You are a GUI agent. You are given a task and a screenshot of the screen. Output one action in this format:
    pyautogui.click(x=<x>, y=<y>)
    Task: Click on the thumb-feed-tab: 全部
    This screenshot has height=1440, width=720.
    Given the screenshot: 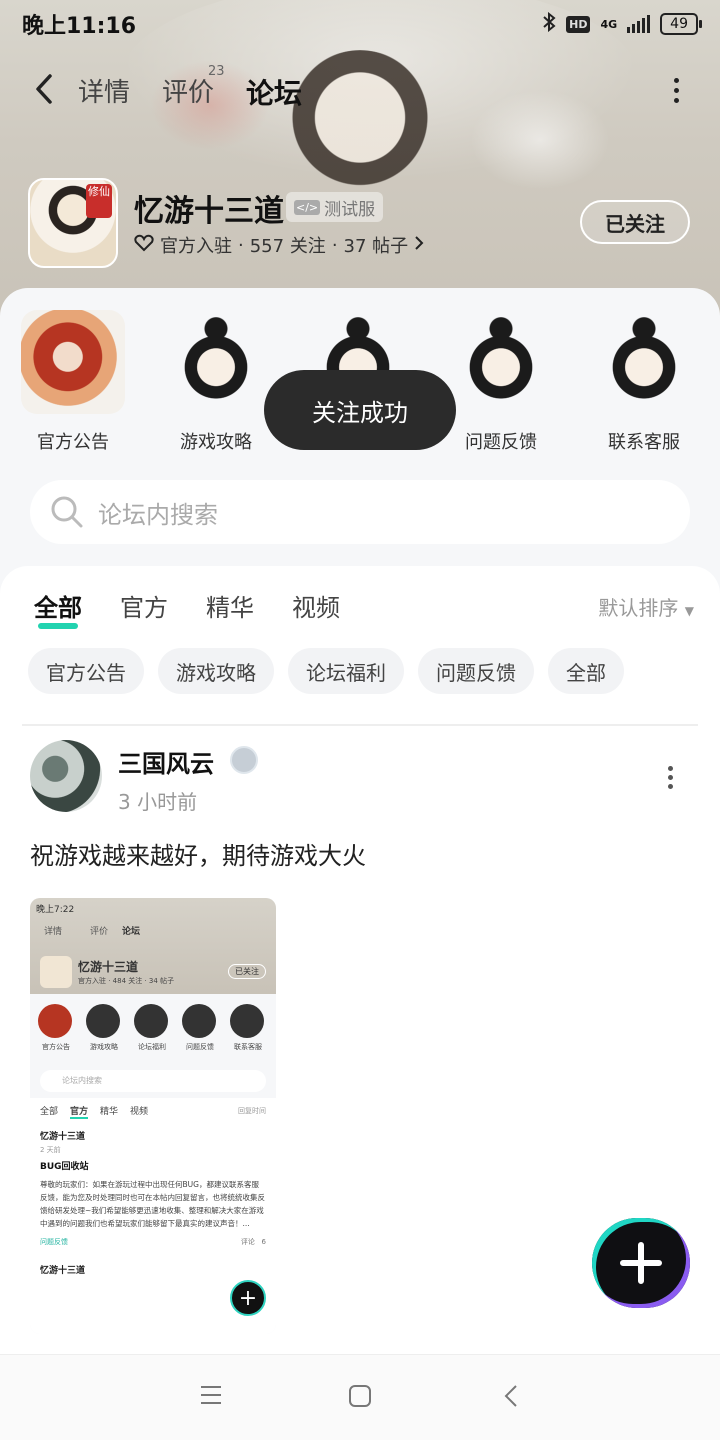 What is the action you would take?
    pyautogui.click(x=49, y=1112)
    